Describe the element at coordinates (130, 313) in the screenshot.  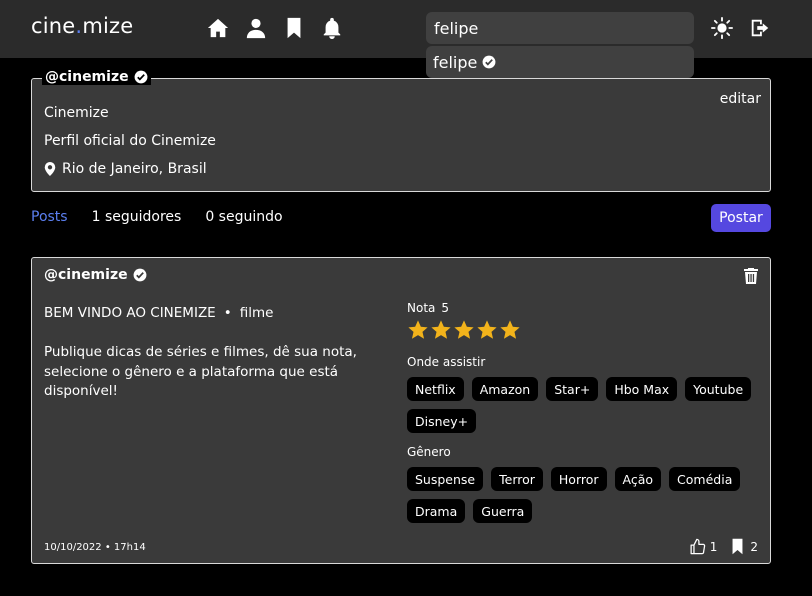
I see `post-title: BEM VINDO AO CINEMIZE` at that location.